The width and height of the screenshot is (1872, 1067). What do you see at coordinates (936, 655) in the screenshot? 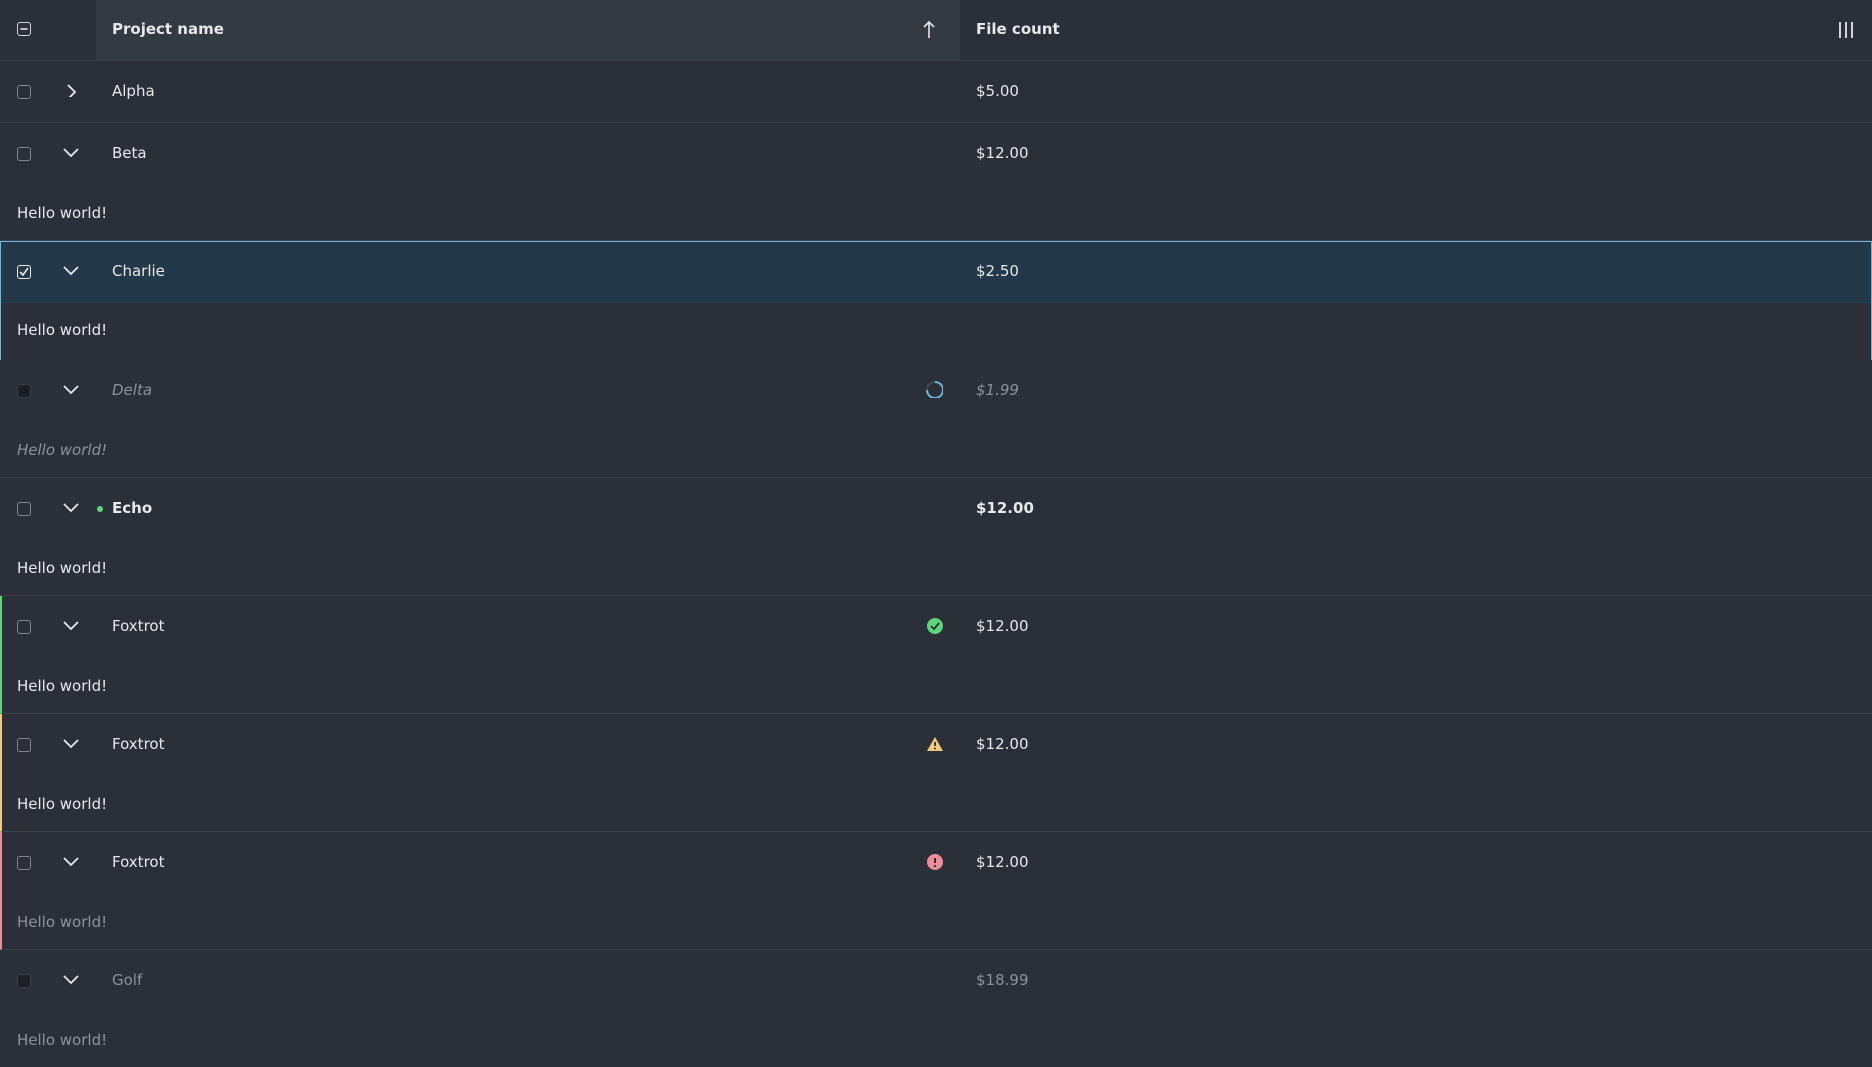
I see `table-row-success: Foxtrot $12.00 Hello world!` at bounding box center [936, 655].